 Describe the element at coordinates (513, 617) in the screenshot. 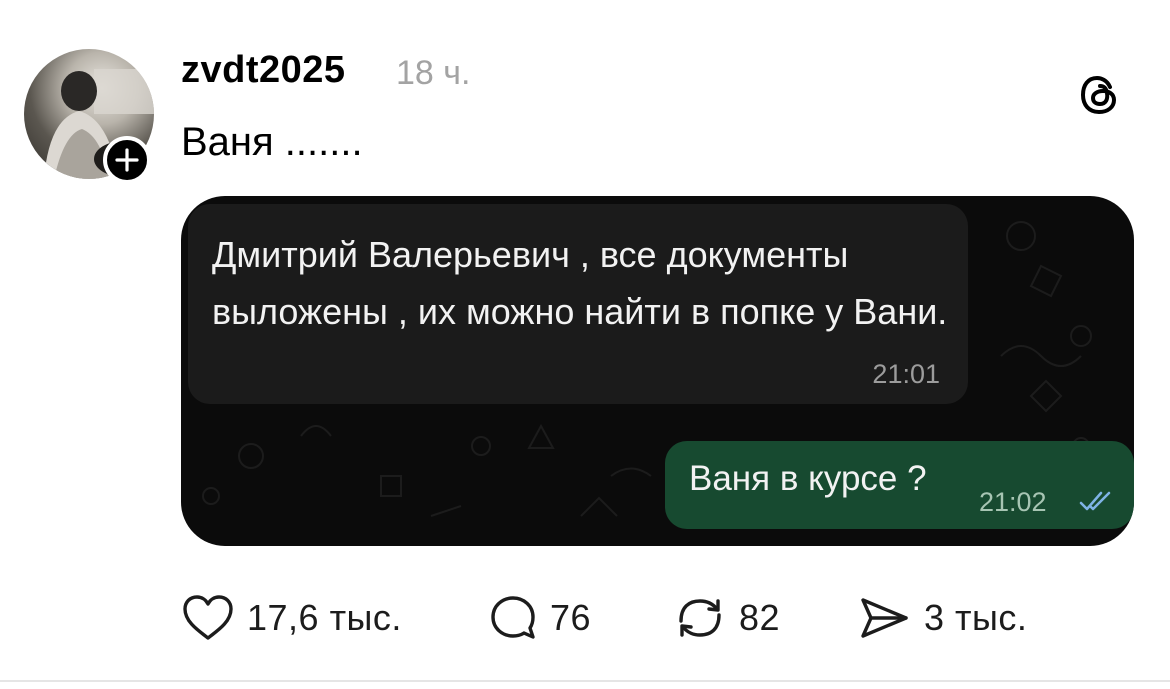

I see `comment-icon` at that location.